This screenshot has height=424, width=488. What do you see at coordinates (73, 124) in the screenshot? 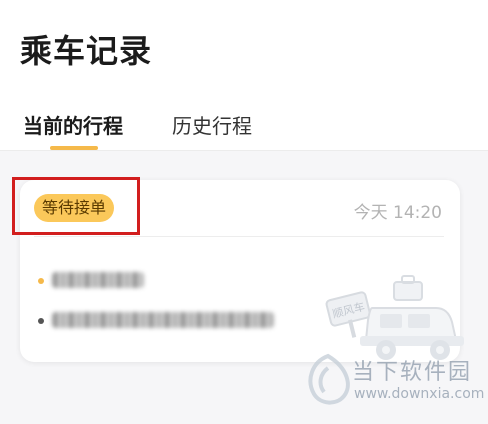
I see `tab-current-trips: 当前的行程` at bounding box center [73, 124].